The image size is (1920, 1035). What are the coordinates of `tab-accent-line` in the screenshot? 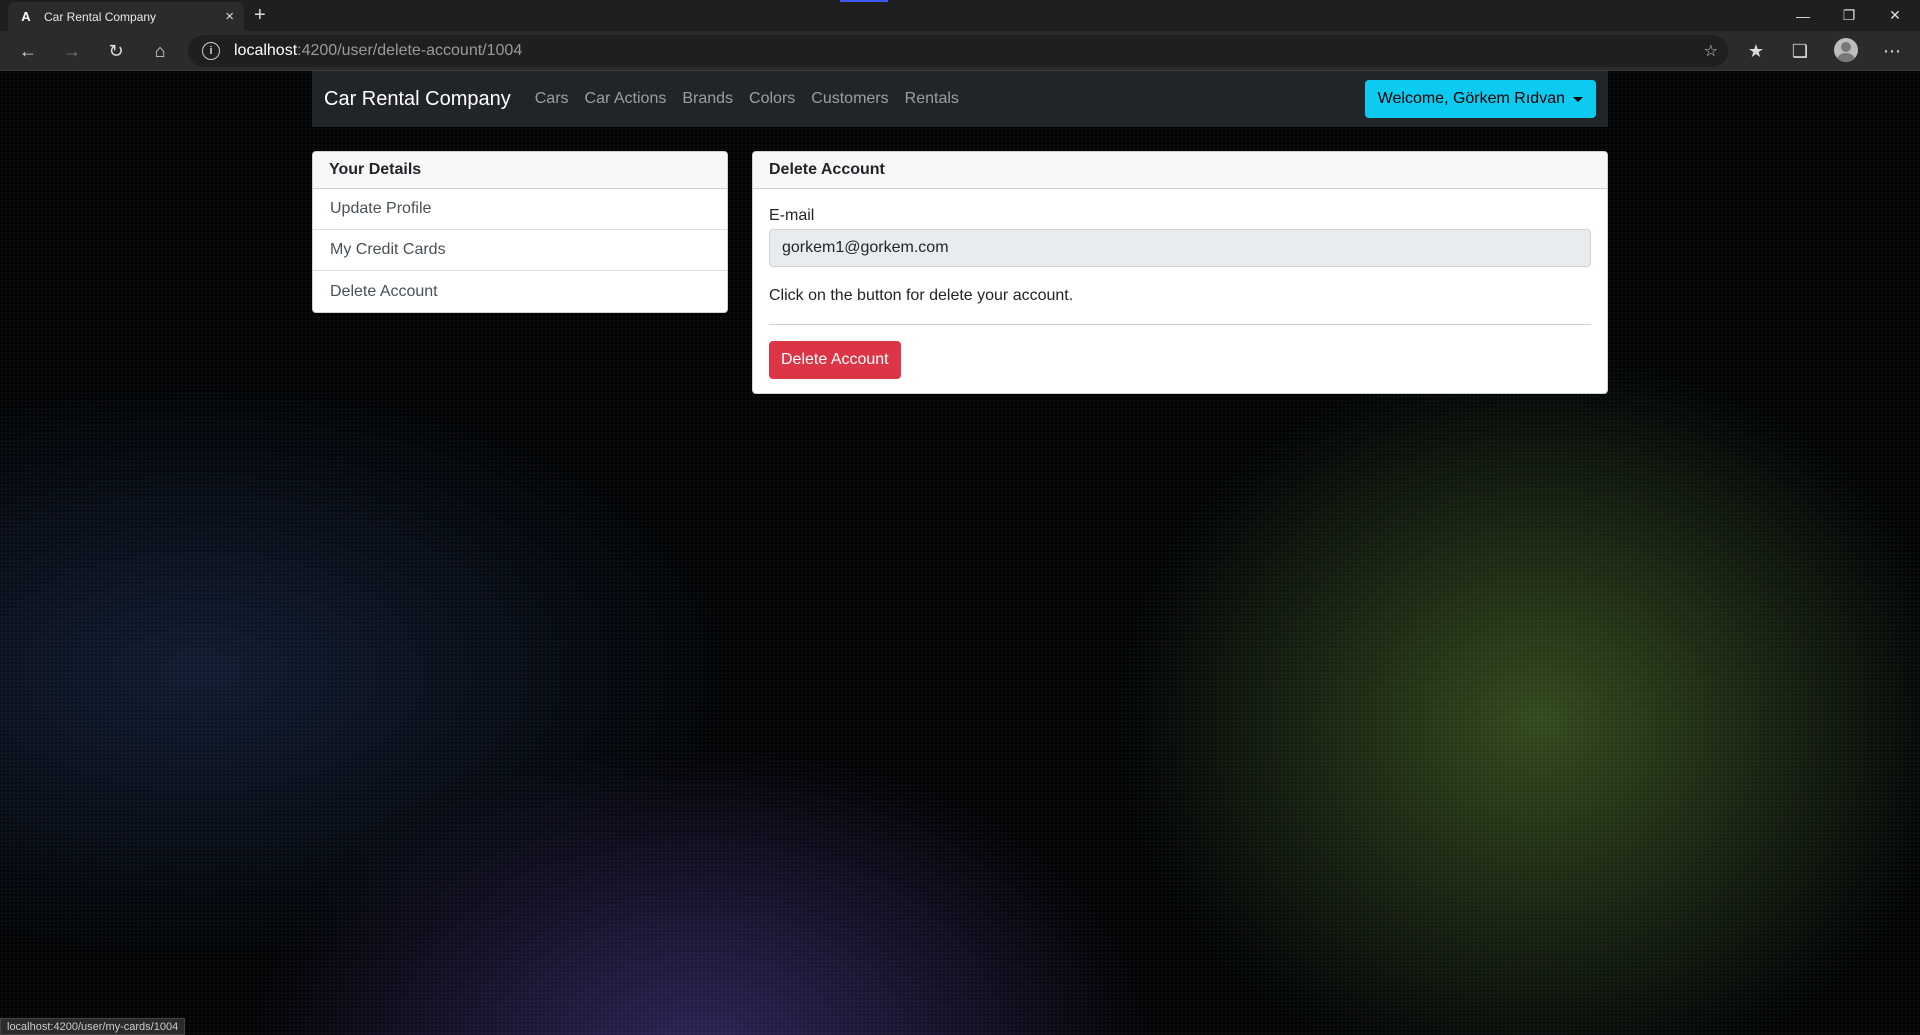 It's located at (864, 1).